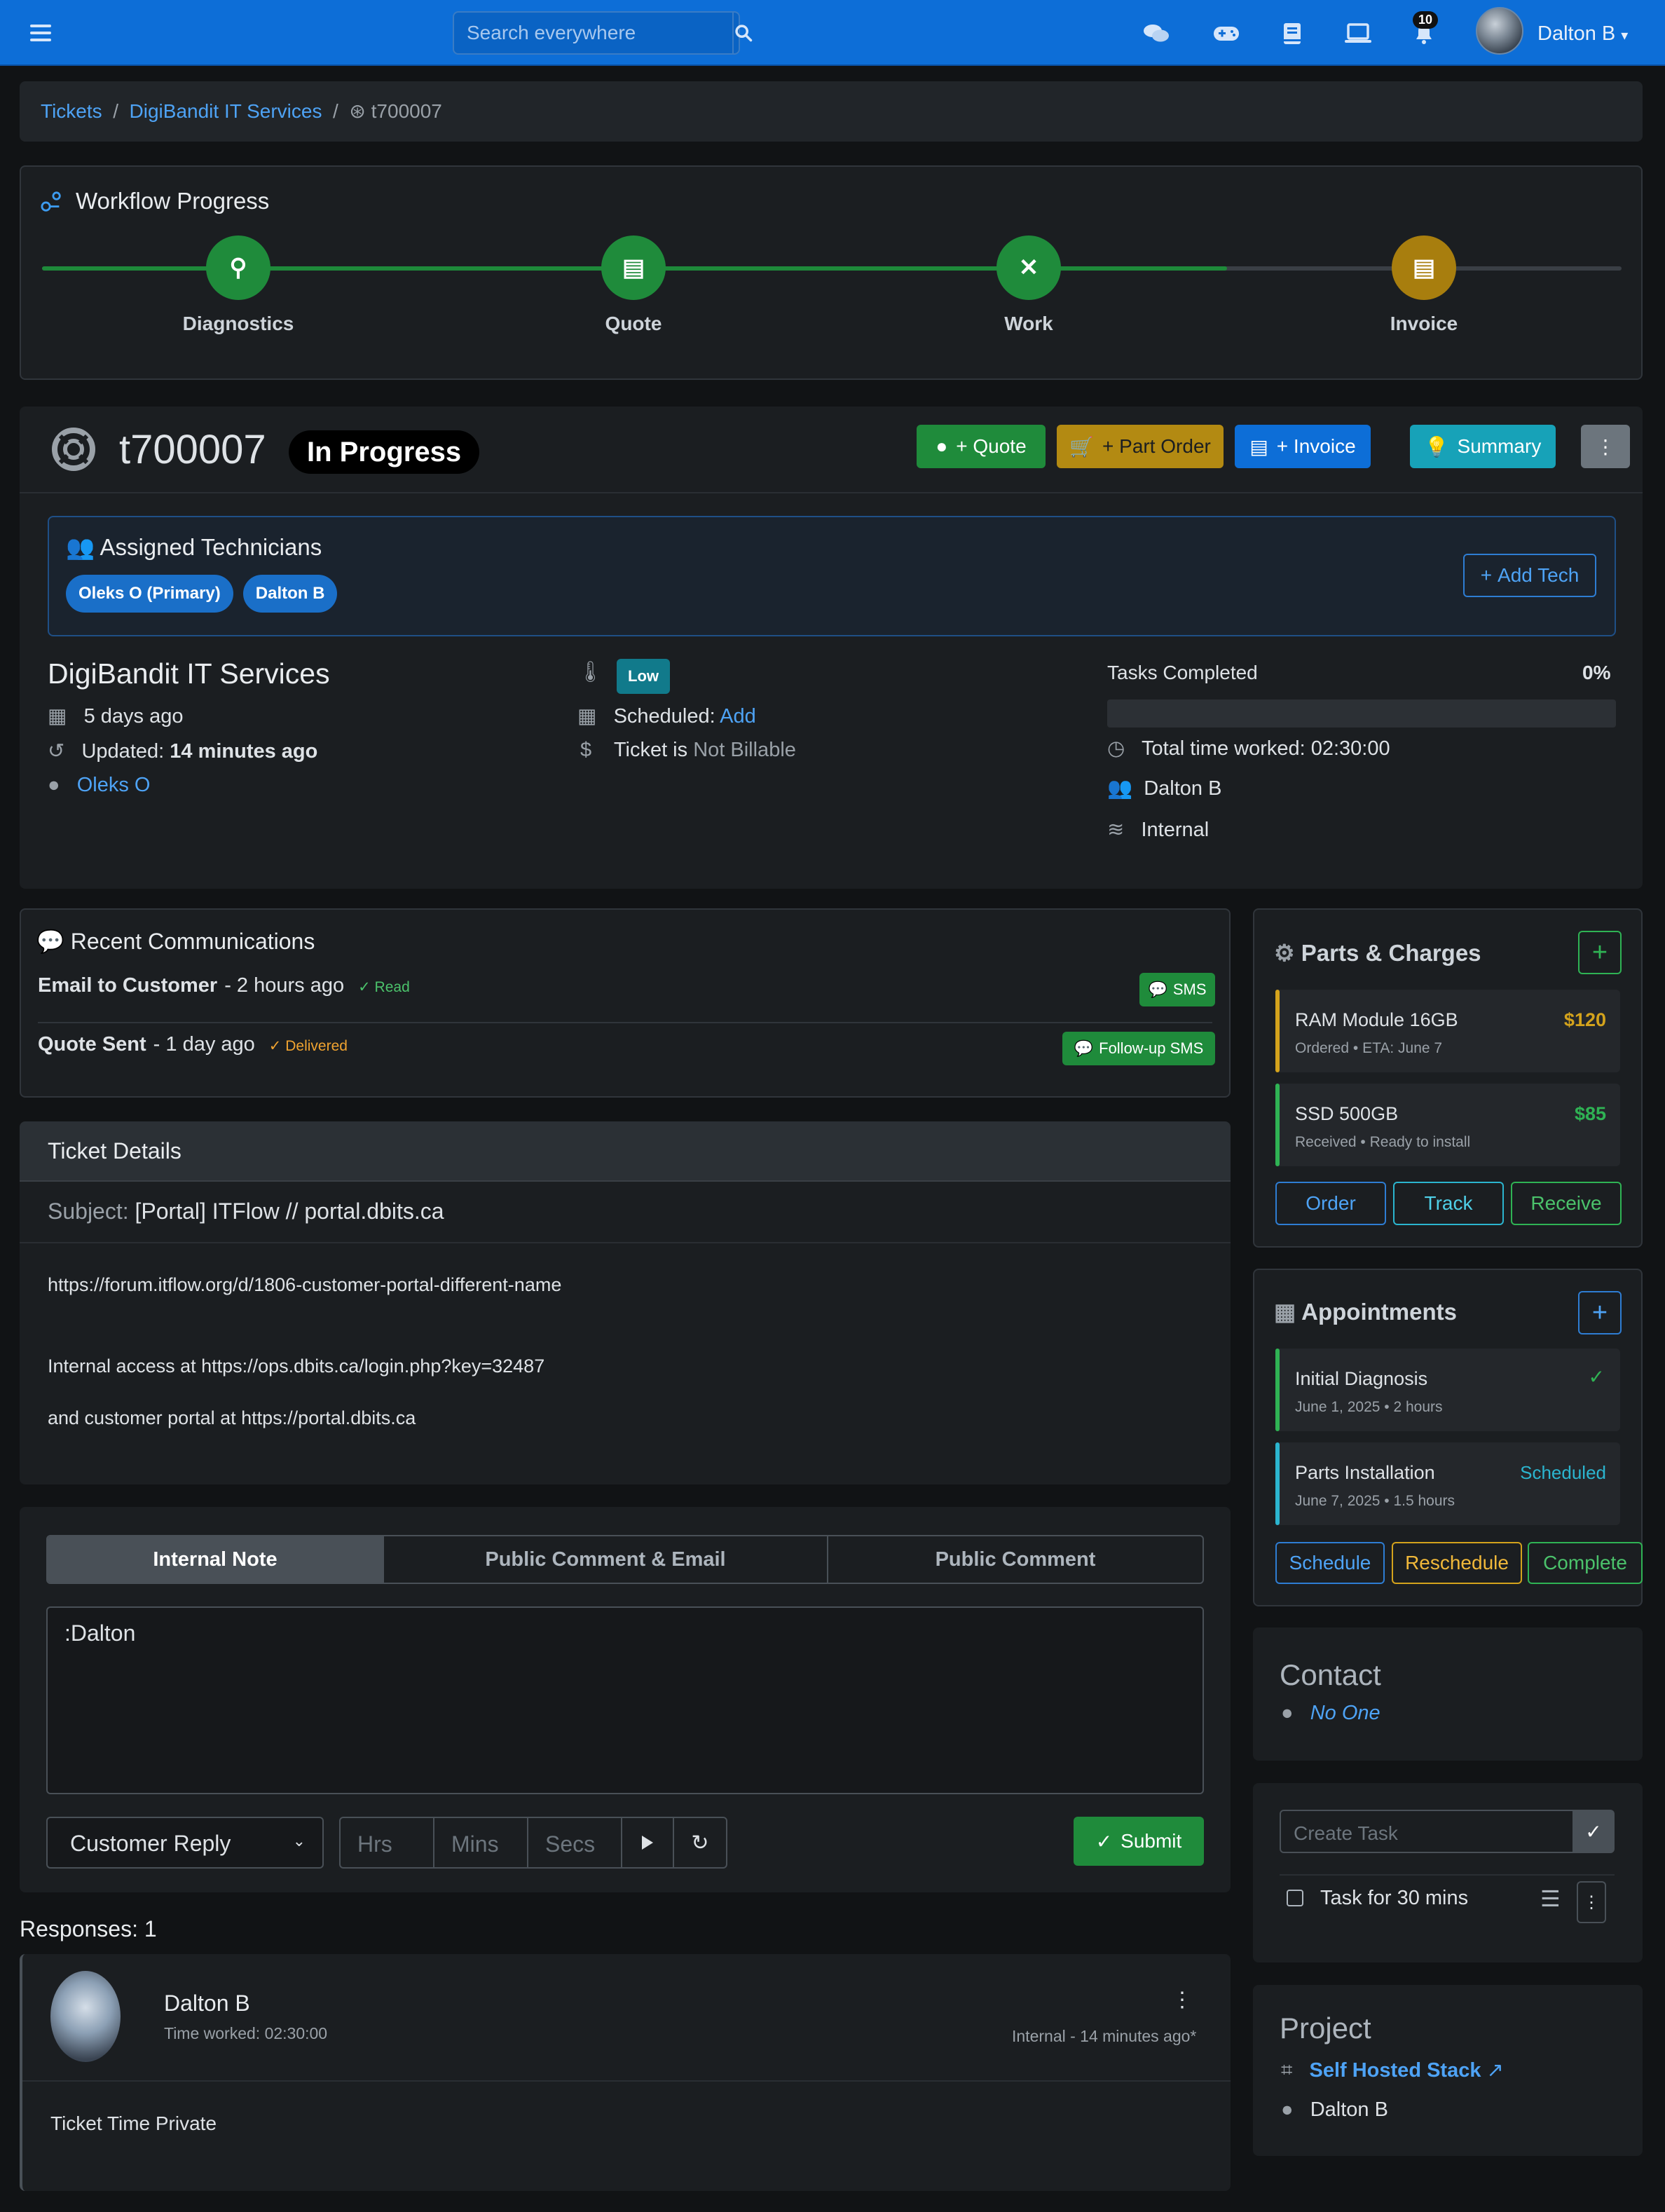  What do you see at coordinates (1593, 1831) in the screenshot?
I see `create-task-button: ✓` at bounding box center [1593, 1831].